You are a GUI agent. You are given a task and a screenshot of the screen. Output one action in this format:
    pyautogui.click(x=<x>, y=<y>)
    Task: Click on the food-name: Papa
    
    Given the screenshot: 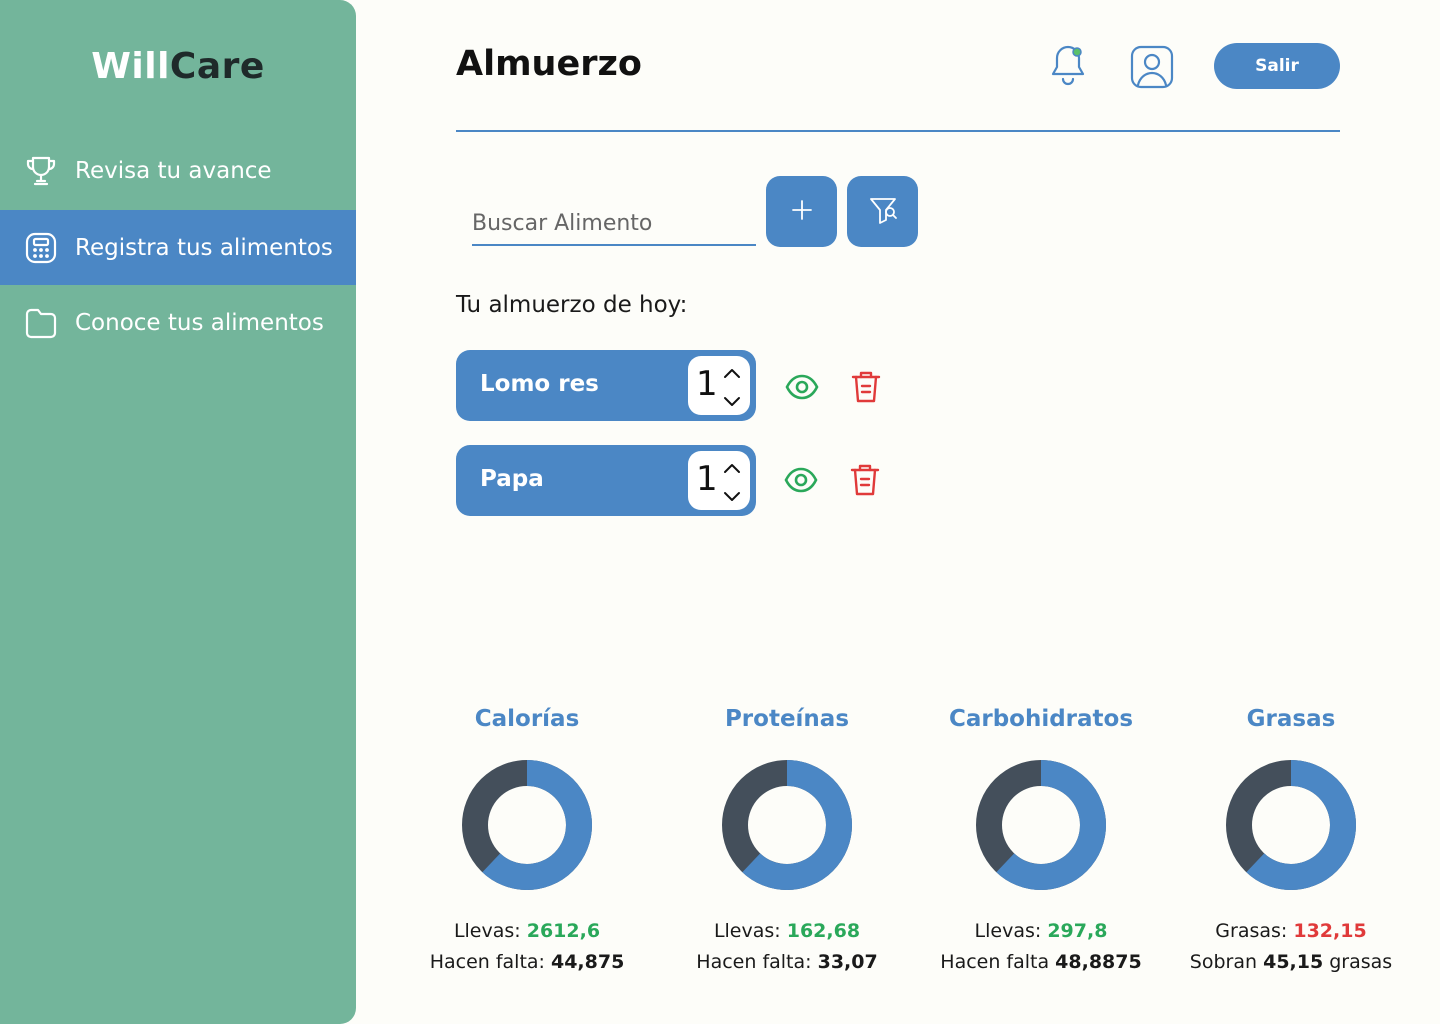 What is the action you would take?
    pyautogui.click(x=512, y=479)
    